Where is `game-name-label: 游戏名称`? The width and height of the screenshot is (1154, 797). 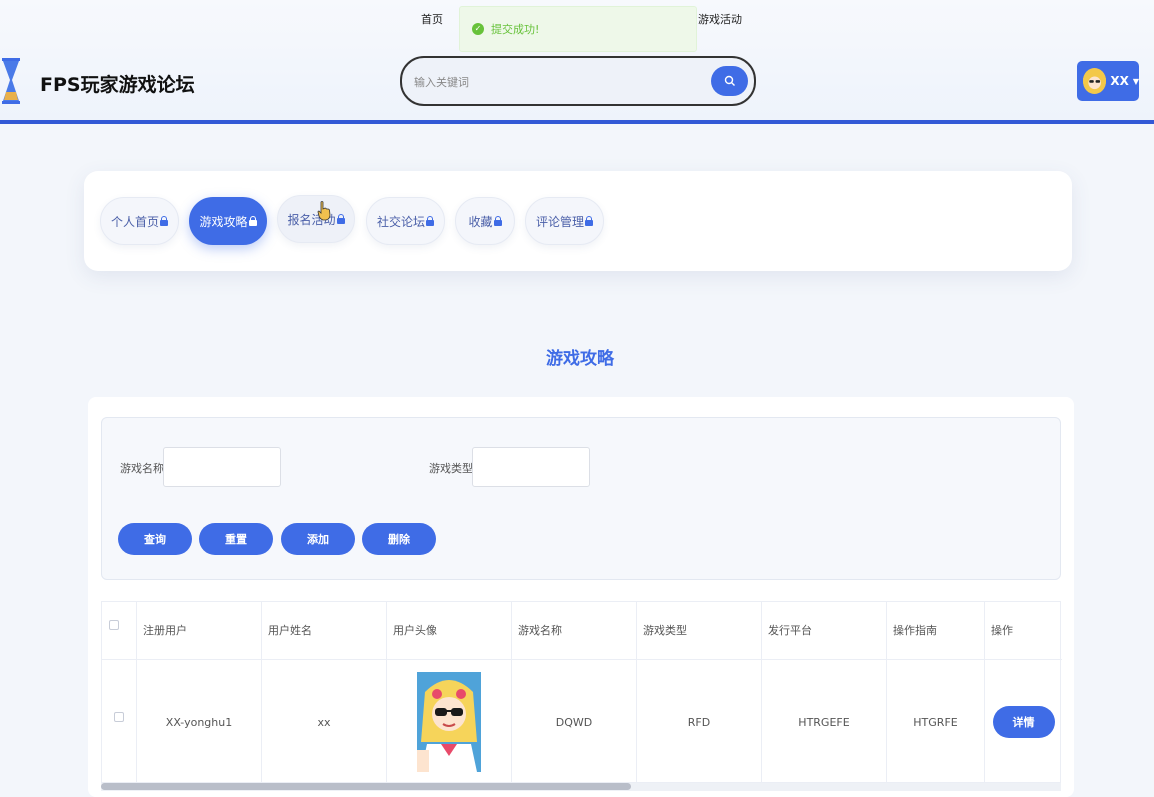 game-name-label: 游戏名称 is located at coordinates (142, 468).